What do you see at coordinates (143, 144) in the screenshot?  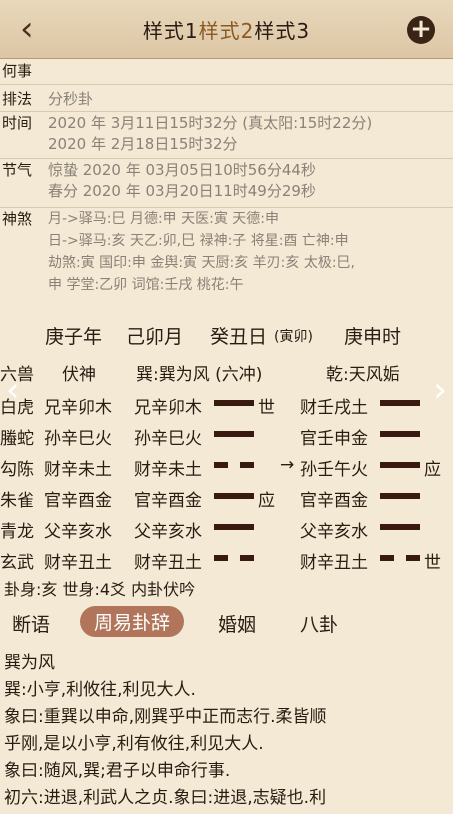 I see `shijian-2: 2020 年 2月18日15时32分` at bounding box center [143, 144].